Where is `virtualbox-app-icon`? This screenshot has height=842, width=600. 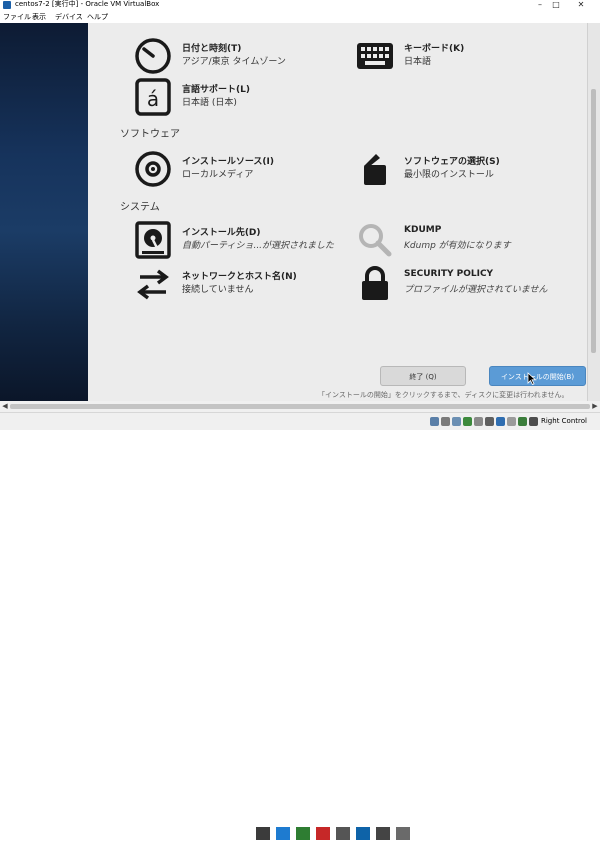 virtualbox-app-icon is located at coordinates (7, 5).